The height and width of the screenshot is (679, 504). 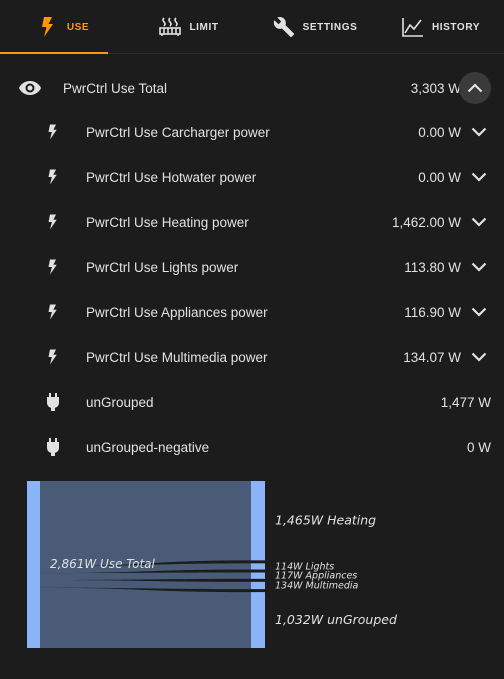 What do you see at coordinates (177, 312) in the screenshot?
I see `row-label: PwrCtrl Use Appliances power` at bounding box center [177, 312].